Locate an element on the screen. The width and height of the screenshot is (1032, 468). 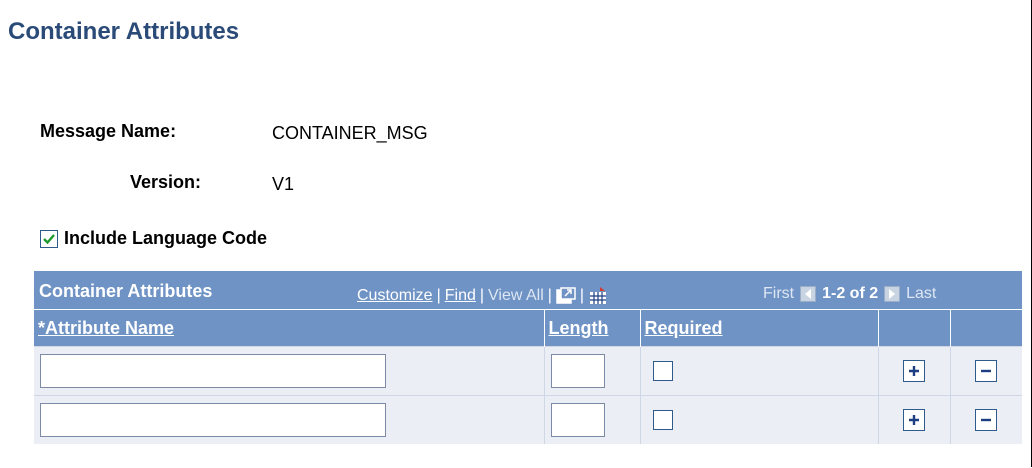
grid-pagination: First 1-2 of 2 Last is located at coordinates (849, 294).